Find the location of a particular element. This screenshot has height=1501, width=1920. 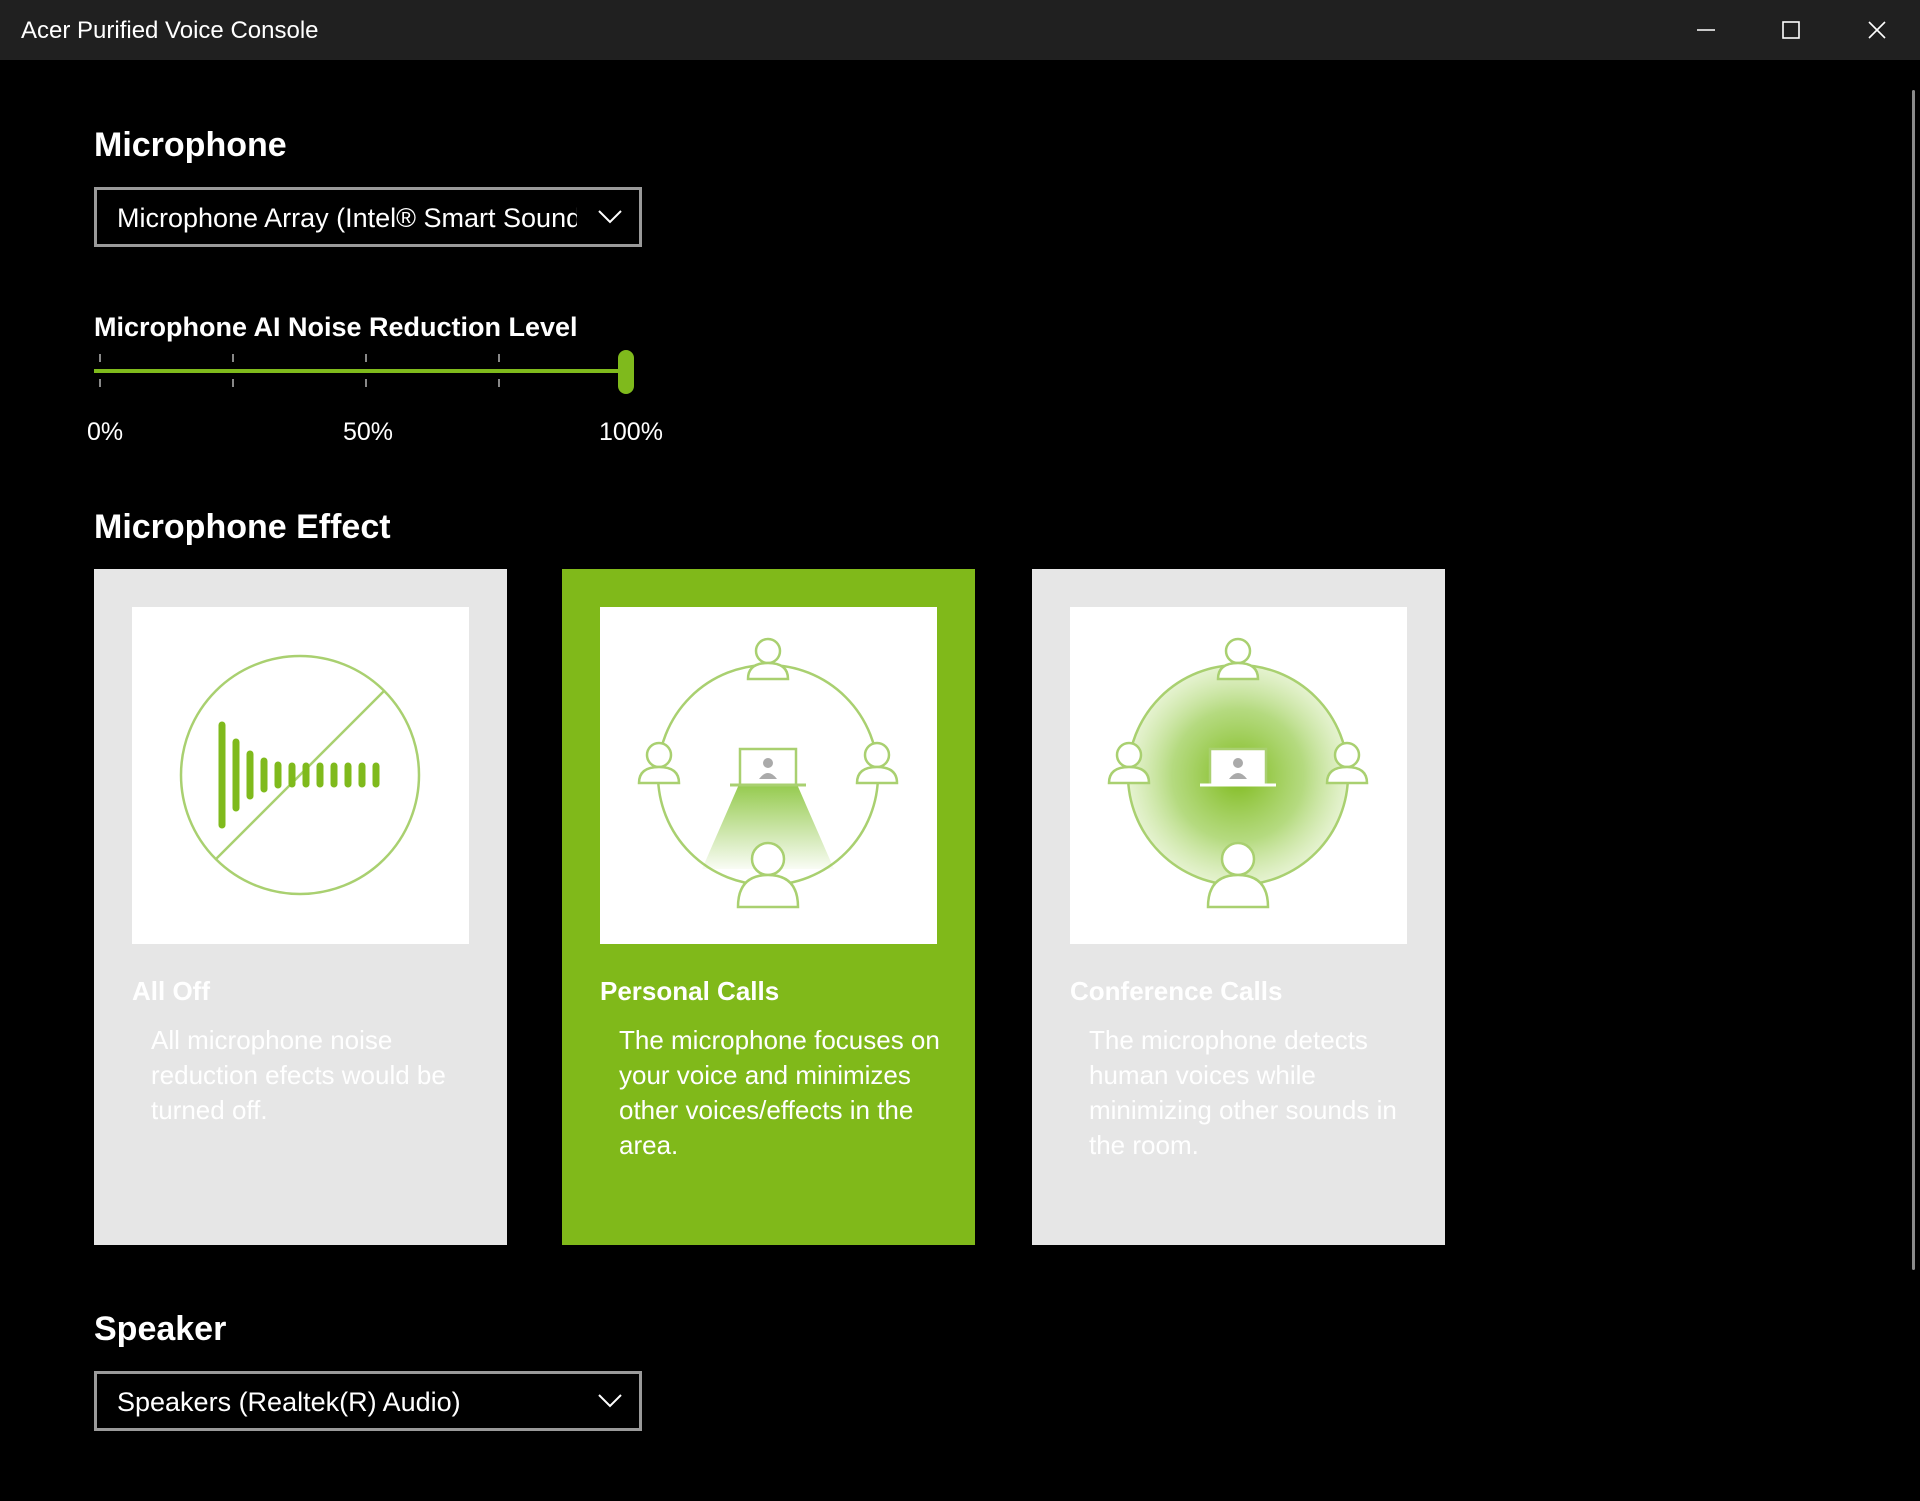

close-button is located at coordinates (1877, 30).